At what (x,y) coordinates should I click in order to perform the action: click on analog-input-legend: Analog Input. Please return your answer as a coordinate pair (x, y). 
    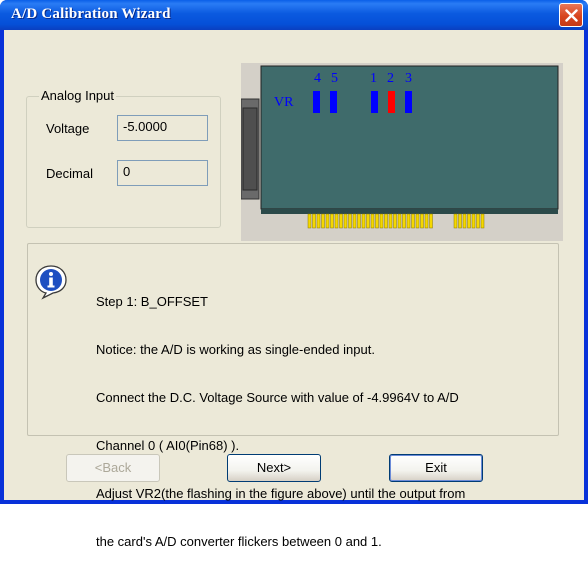
    Looking at the image, I should click on (78, 95).